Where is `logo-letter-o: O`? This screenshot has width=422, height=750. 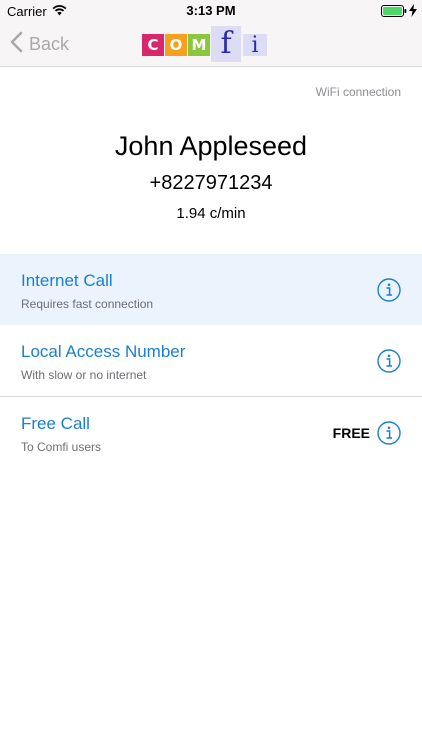
logo-letter-o: O is located at coordinates (176, 45).